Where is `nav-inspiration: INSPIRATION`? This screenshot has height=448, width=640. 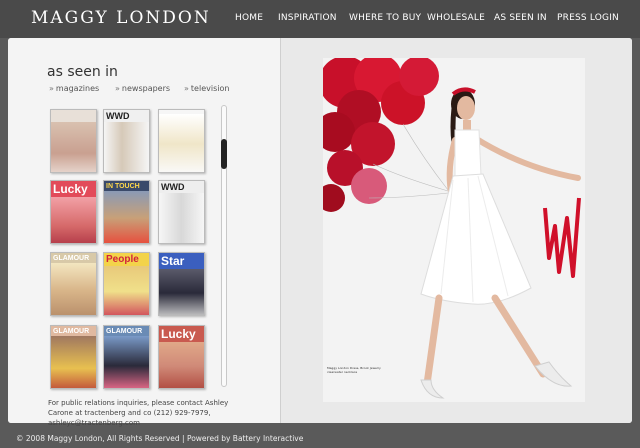
nav-inspiration: INSPIRATION is located at coordinates (307, 18).